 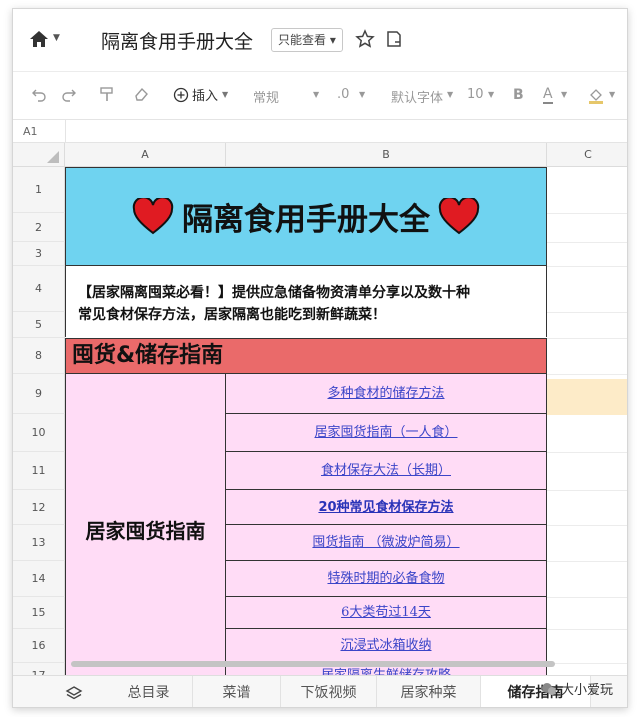 I want to click on bold-button: B, so click(x=518, y=95).